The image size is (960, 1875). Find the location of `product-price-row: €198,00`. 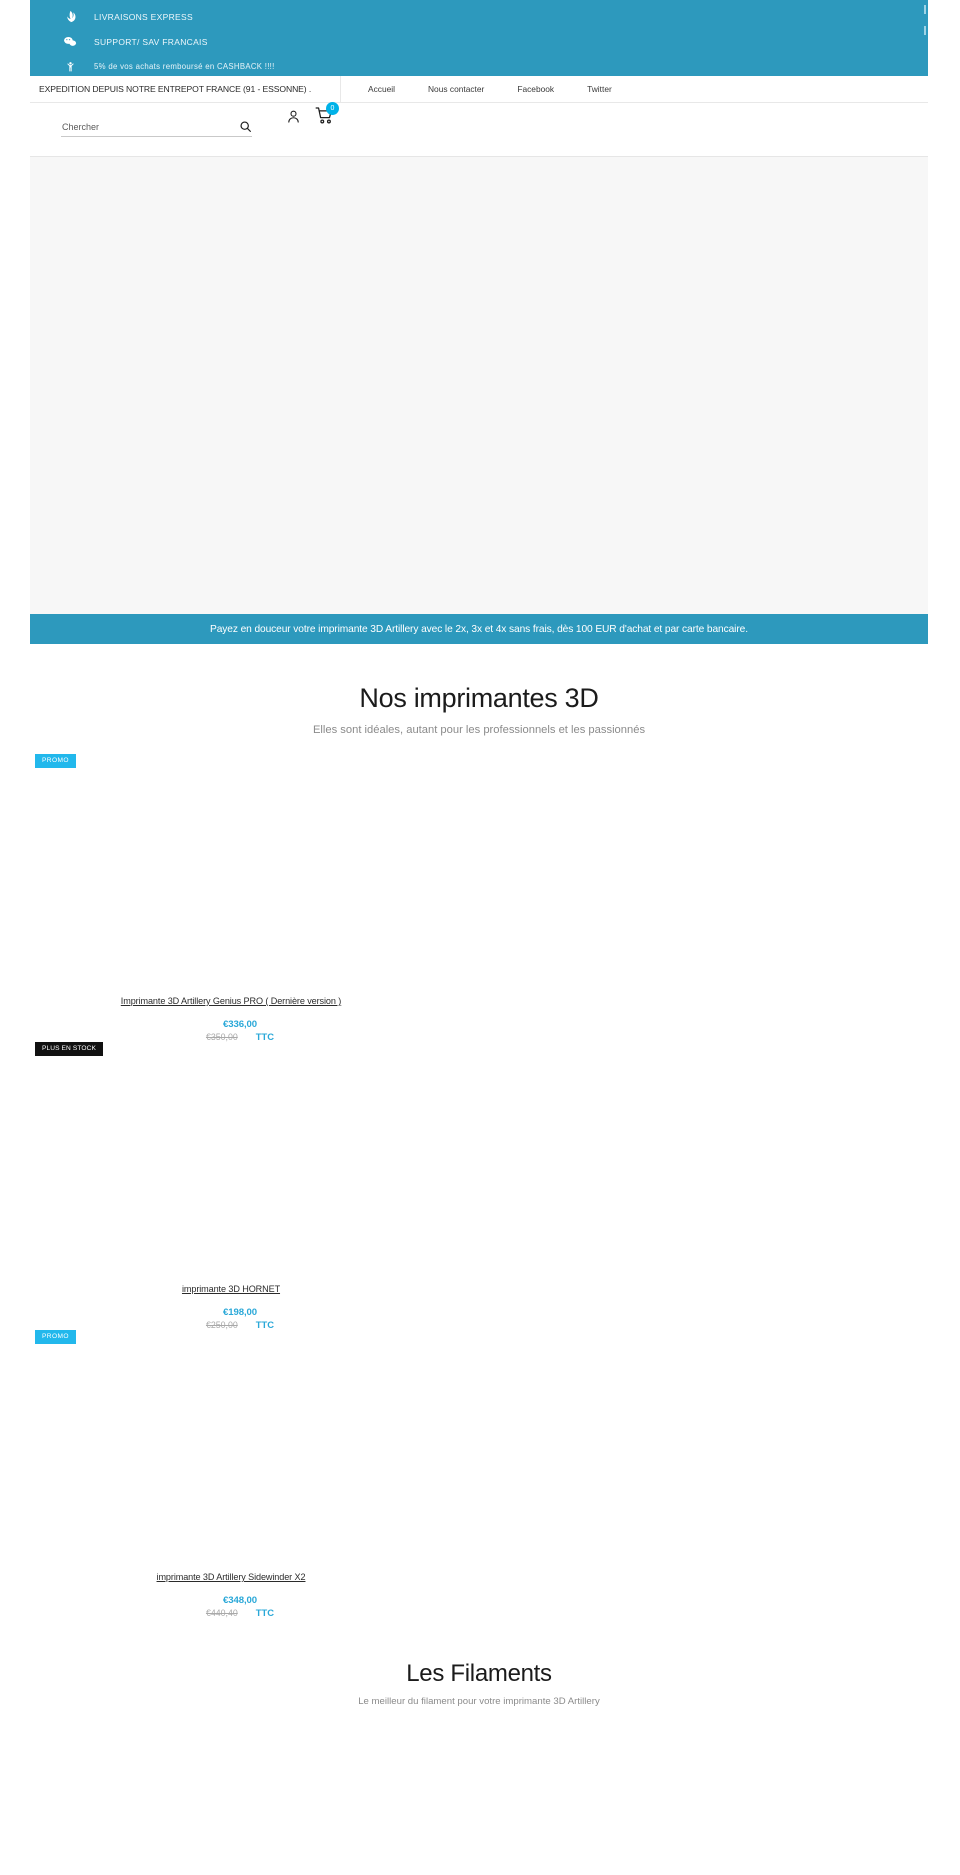

product-price-row: €198,00 is located at coordinates (340, 1310).